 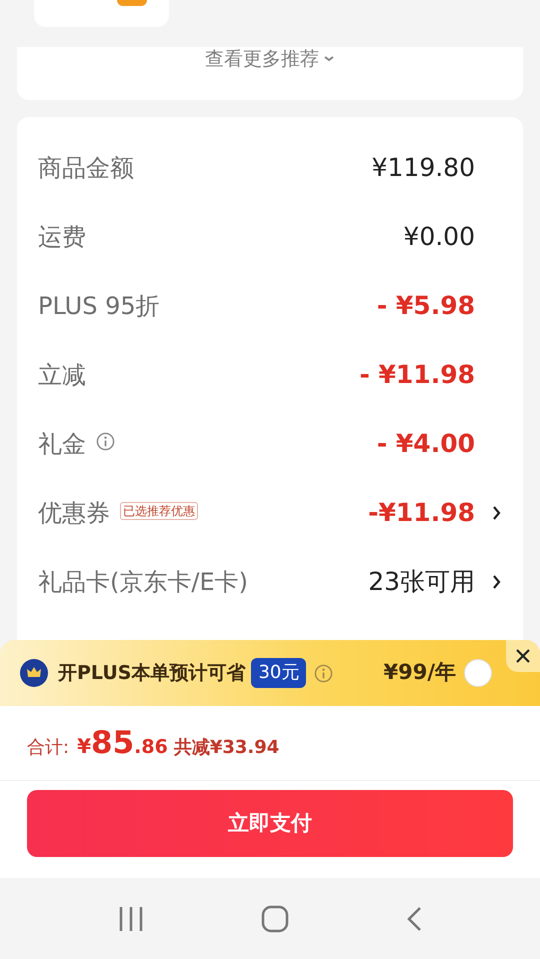 I want to click on fee-value: 23张可用, so click(x=421, y=582).